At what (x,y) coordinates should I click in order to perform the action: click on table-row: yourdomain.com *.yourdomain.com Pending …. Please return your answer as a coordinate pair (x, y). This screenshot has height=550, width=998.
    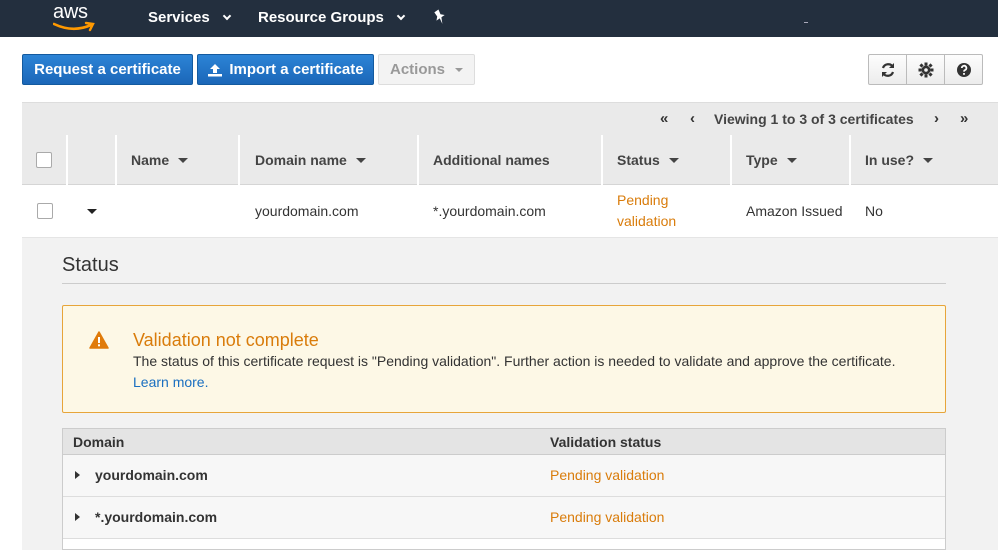
    Looking at the image, I should click on (510, 211).